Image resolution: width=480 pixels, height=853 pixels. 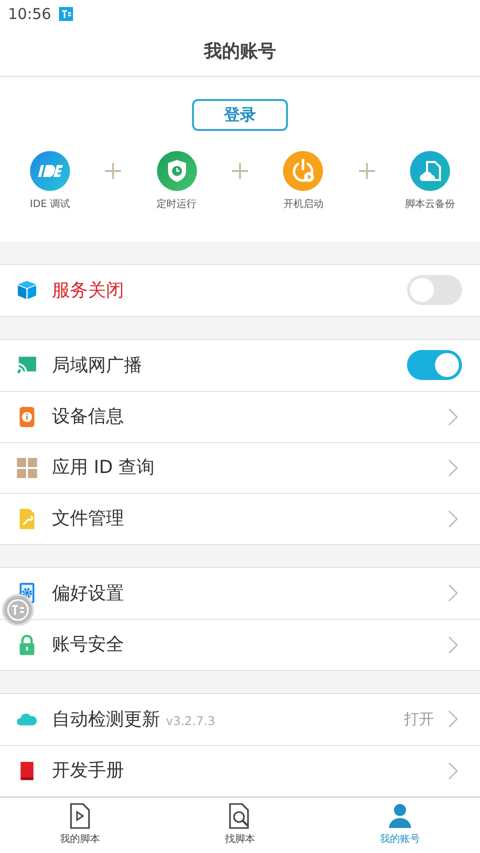 What do you see at coordinates (303, 205) in the screenshot?
I see `feature-label: 开机启动` at bounding box center [303, 205].